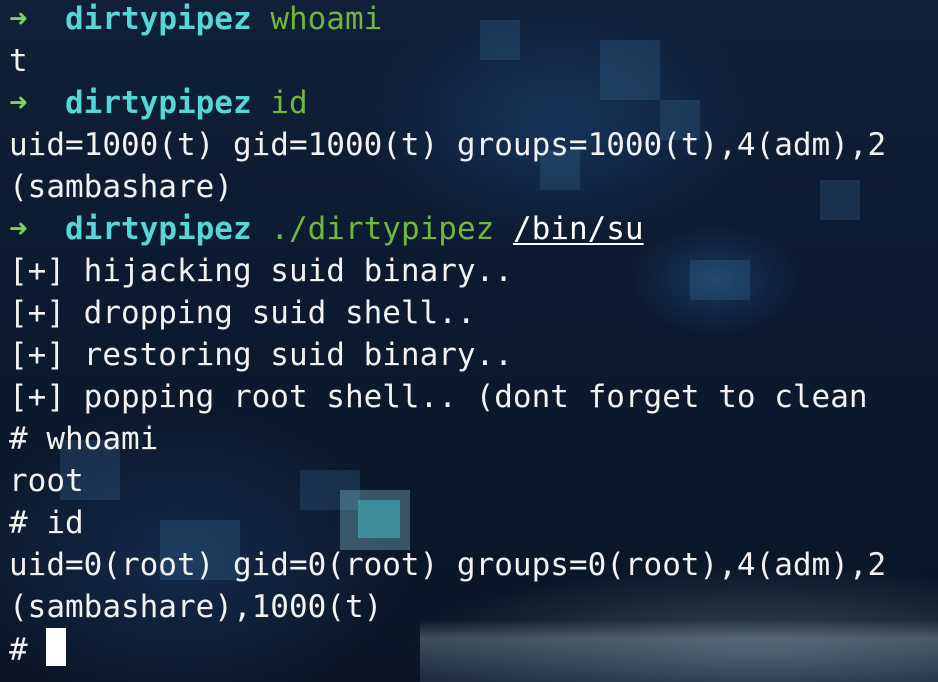 The height and width of the screenshot is (682, 938). What do you see at coordinates (578, 229) in the screenshot?
I see `path-argument: /bin/su` at bounding box center [578, 229].